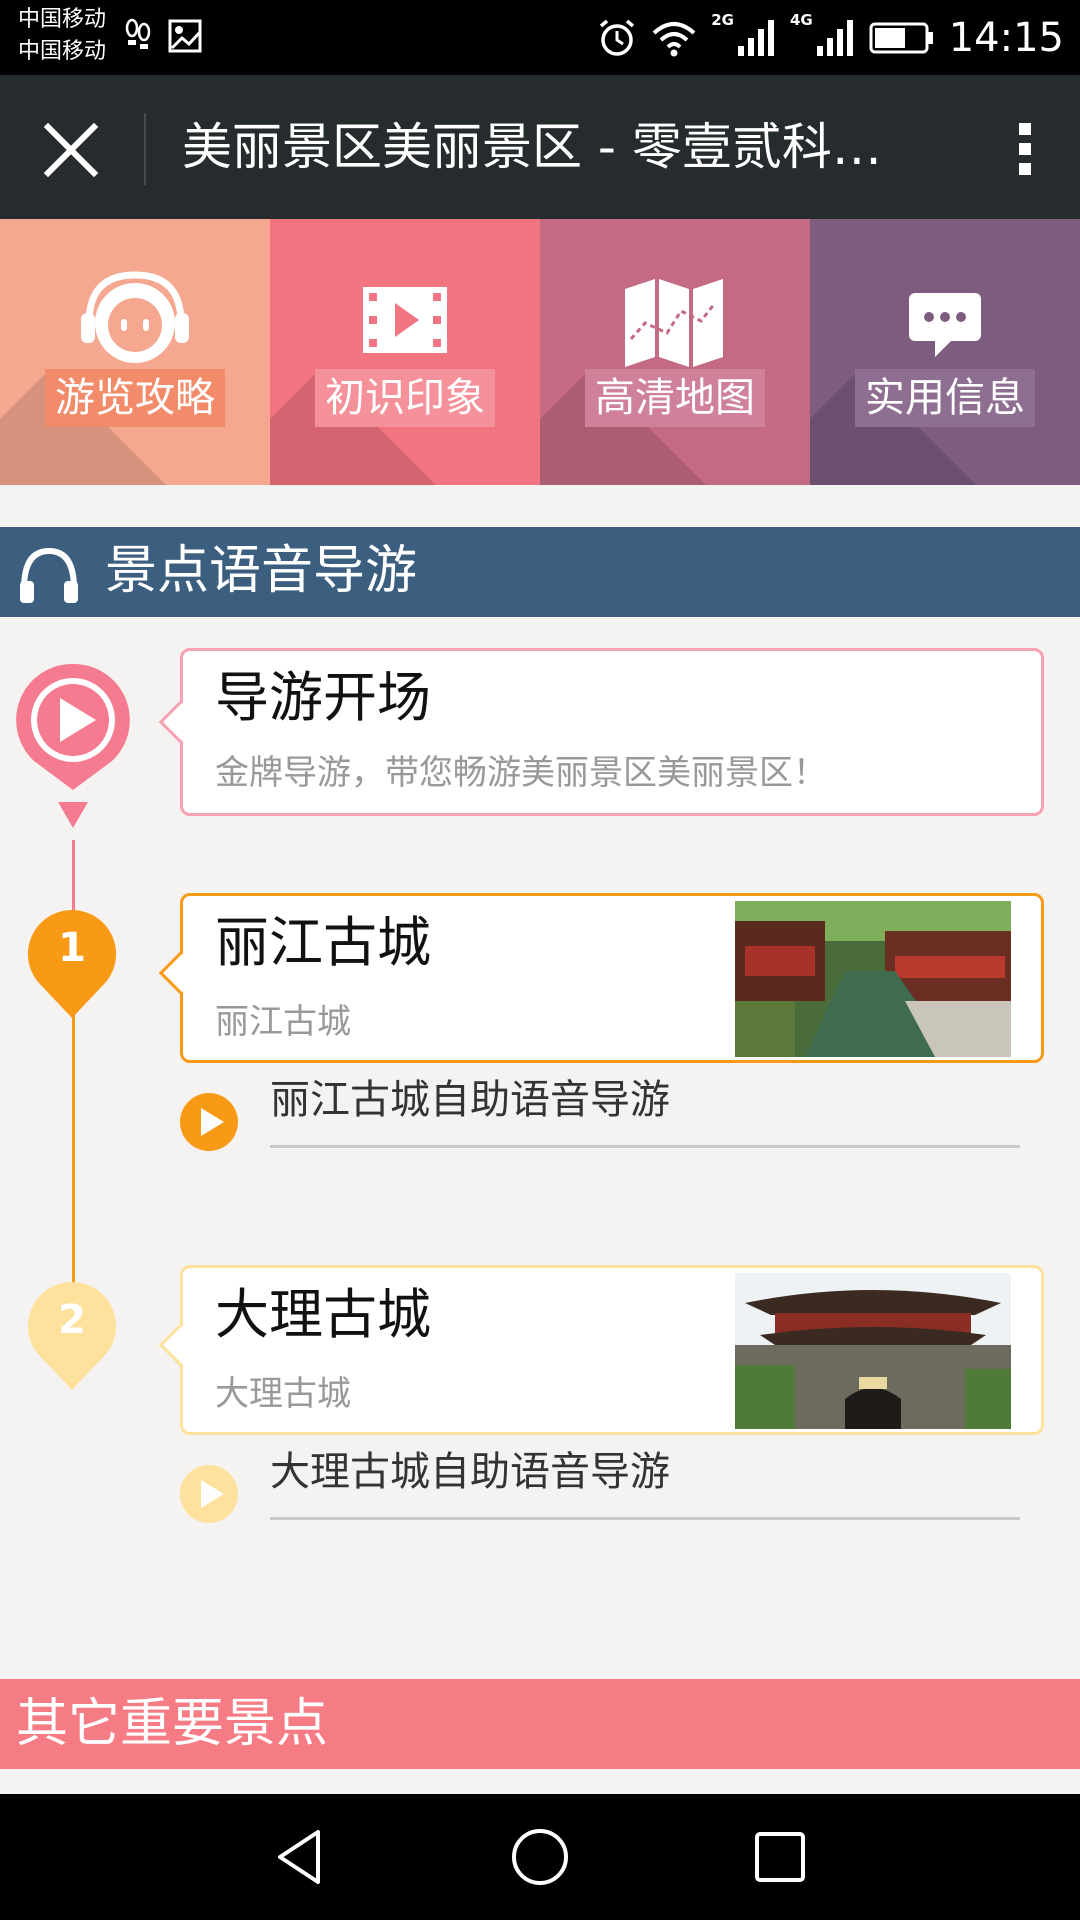  What do you see at coordinates (49, 575) in the screenshot?
I see `headphones-icon` at bounding box center [49, 575].